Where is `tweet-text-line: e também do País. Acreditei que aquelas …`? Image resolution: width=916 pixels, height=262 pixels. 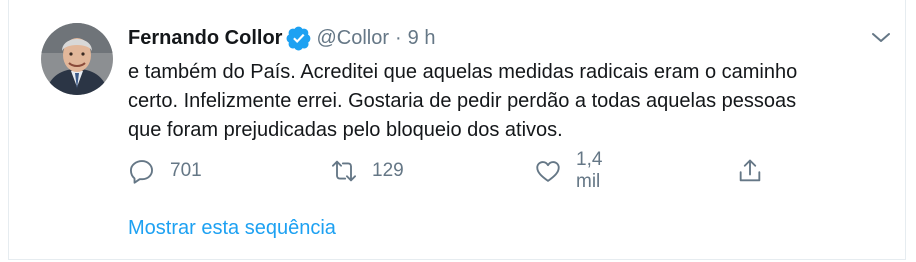 tweet-text-line: e também do País. Acreditei que aquelas … is located at coordinates (463, 72).